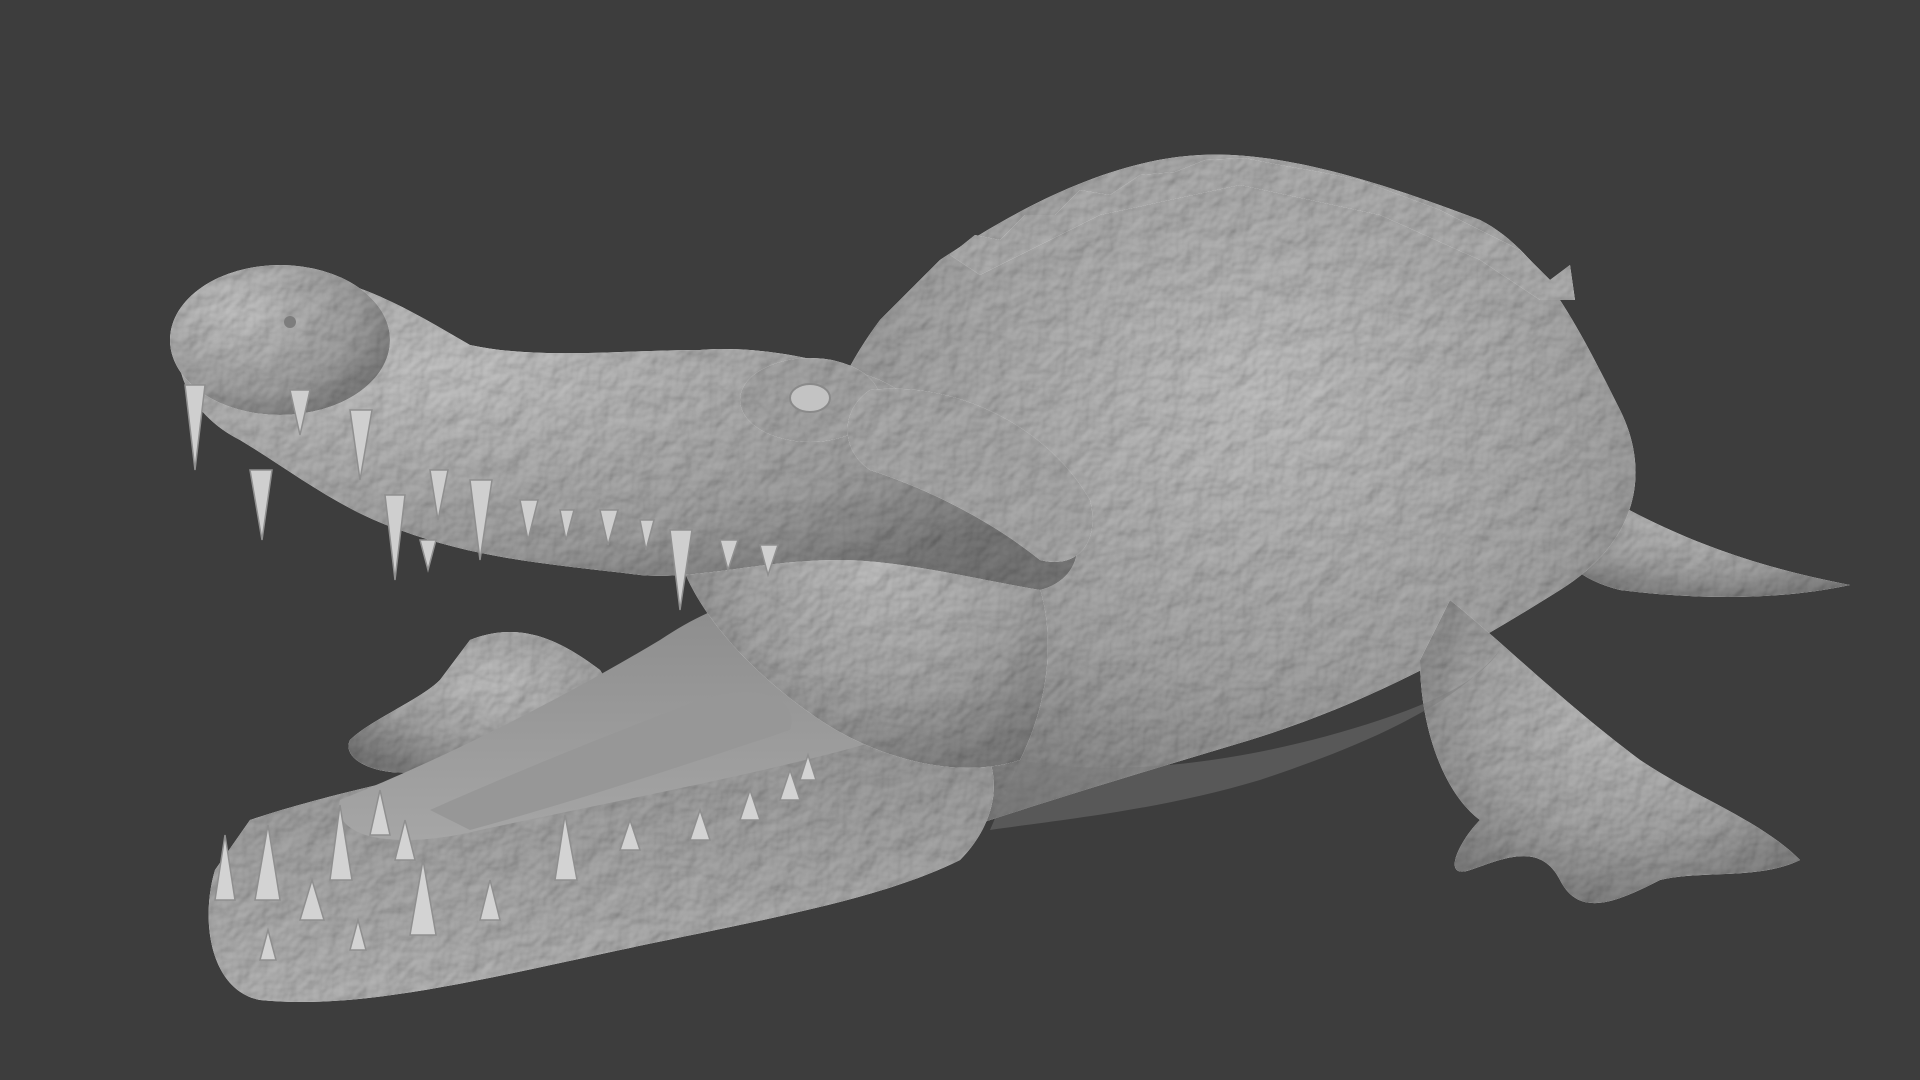  Describe the element at coordinates (290, 322) in the screenshot. I see `crocodile-nostril` at that location.